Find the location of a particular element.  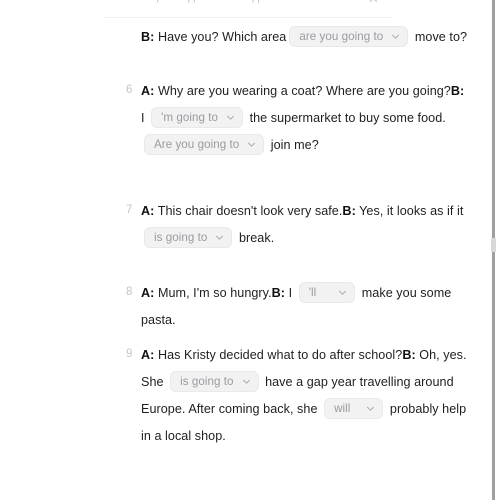

answer-dropdown-value: 'll is located at coordinates (312, 292).